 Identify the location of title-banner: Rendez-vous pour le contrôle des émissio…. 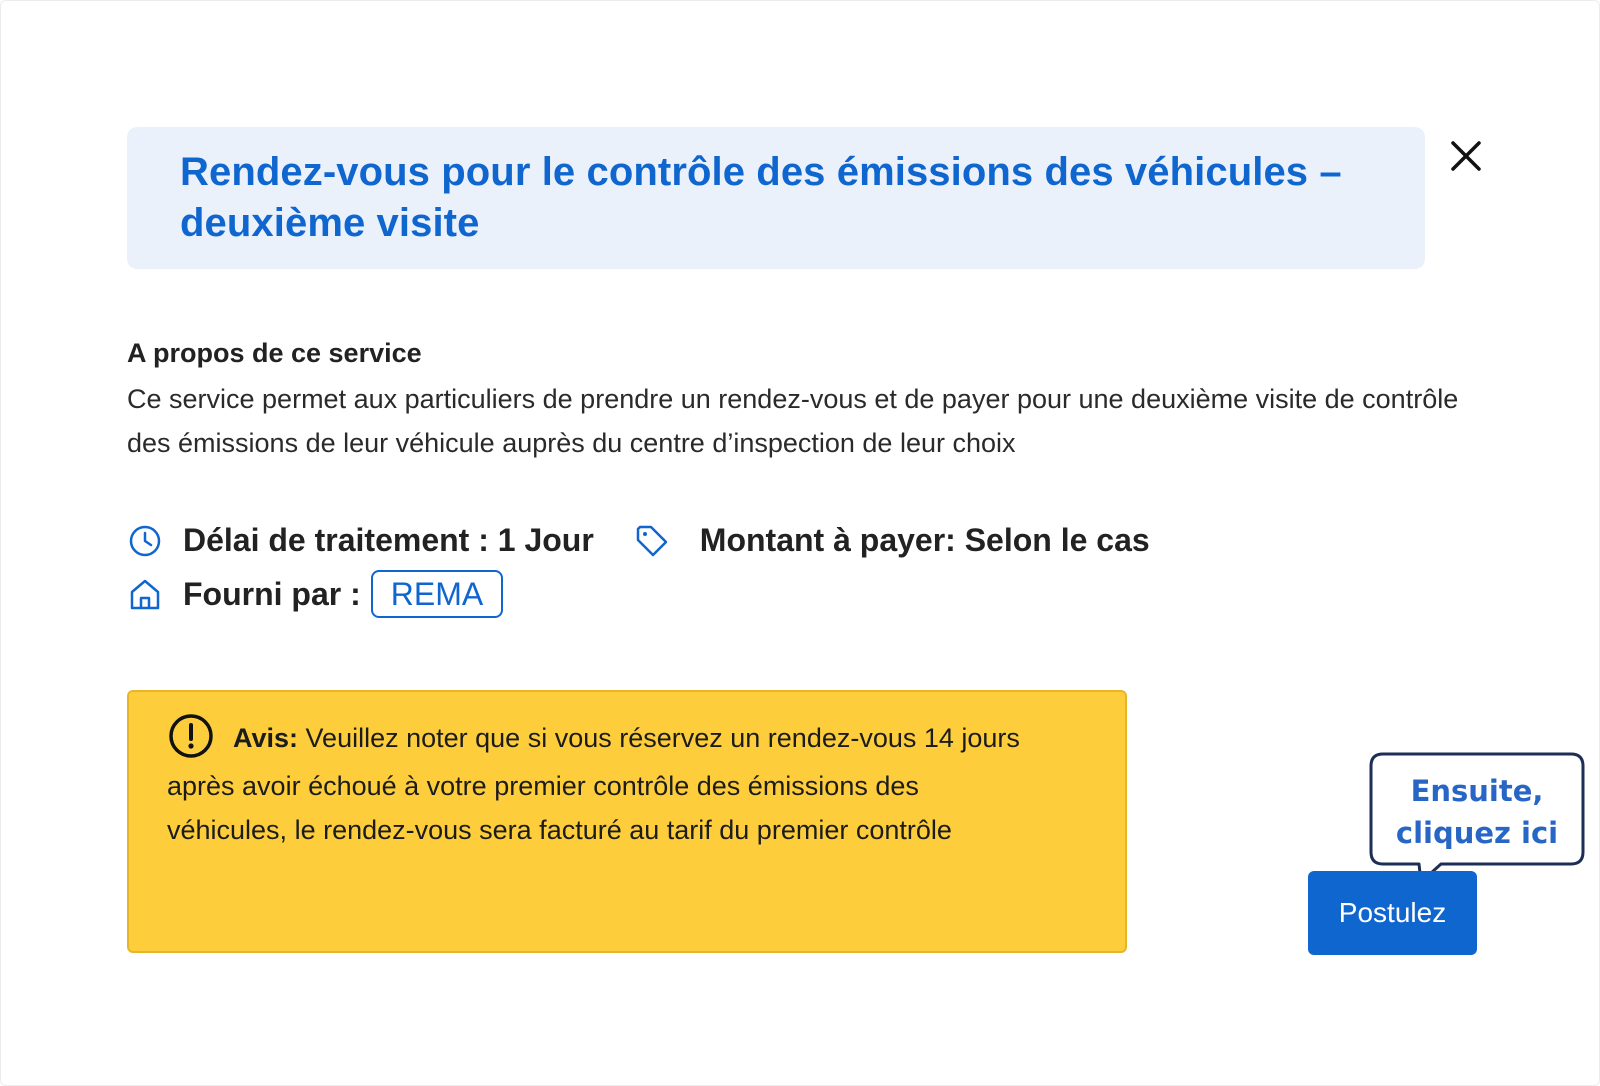
(776, 198).